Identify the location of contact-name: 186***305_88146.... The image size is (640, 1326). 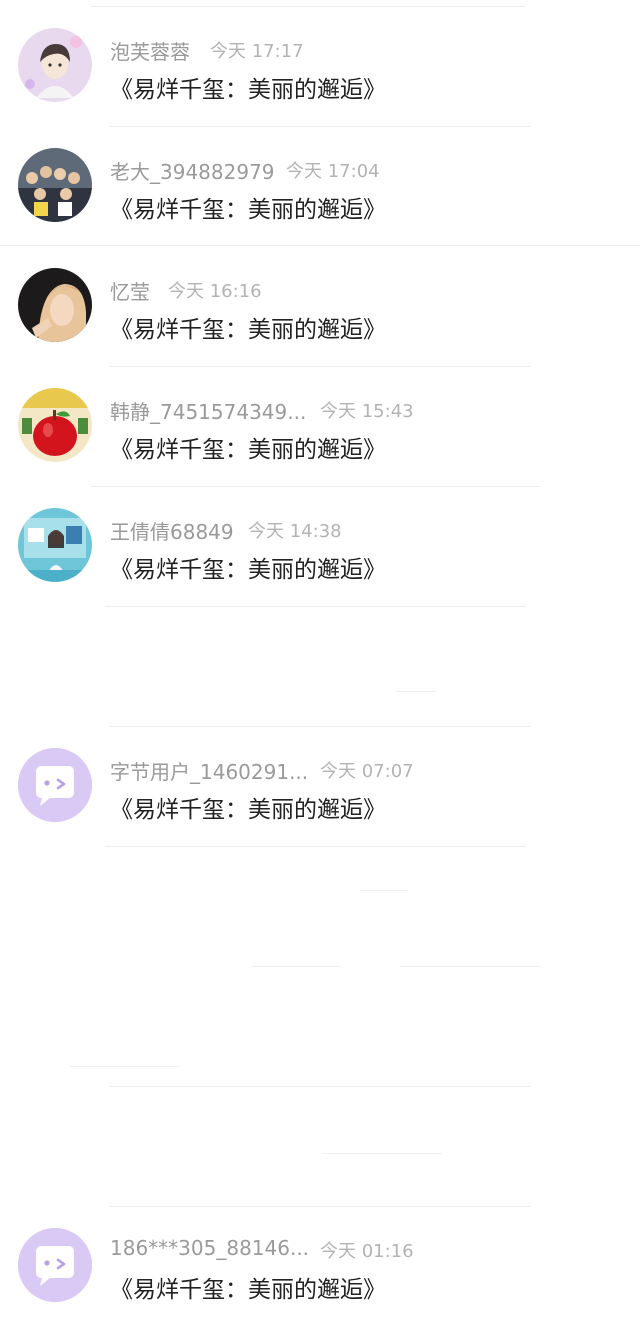
(210, 1248).